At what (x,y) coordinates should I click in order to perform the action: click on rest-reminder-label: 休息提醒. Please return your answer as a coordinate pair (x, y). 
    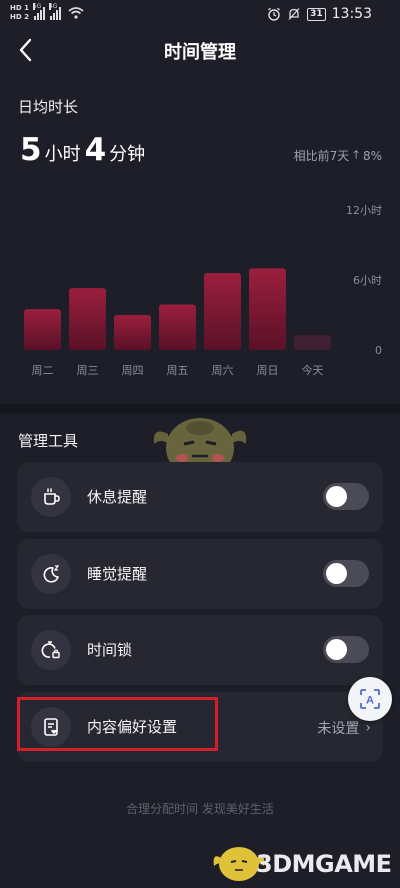
    Looking at the image, I should click on (117, 497).